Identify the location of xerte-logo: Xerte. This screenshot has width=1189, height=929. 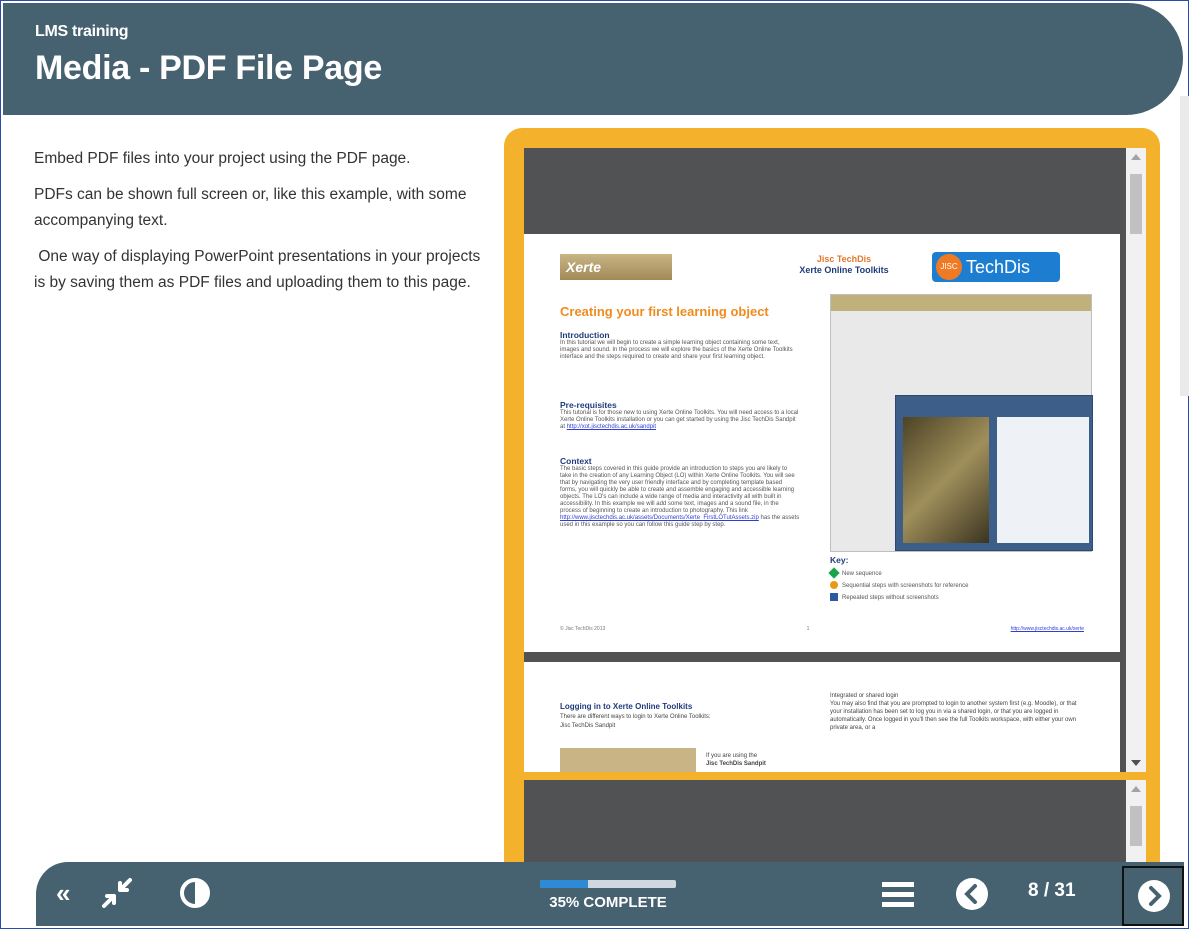
(616, 267).